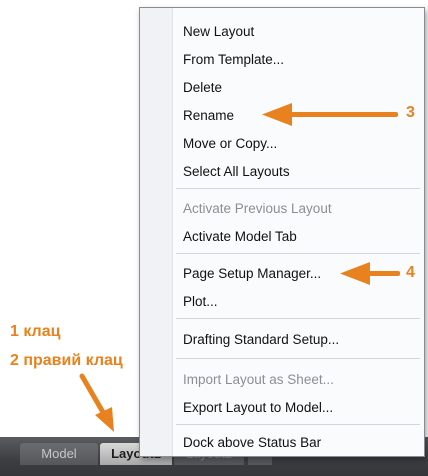 The image size is (428, 476). Describe the element at coordinates (330, 114) in the screenshot. I see `annotation-arrow-rename` at that location.